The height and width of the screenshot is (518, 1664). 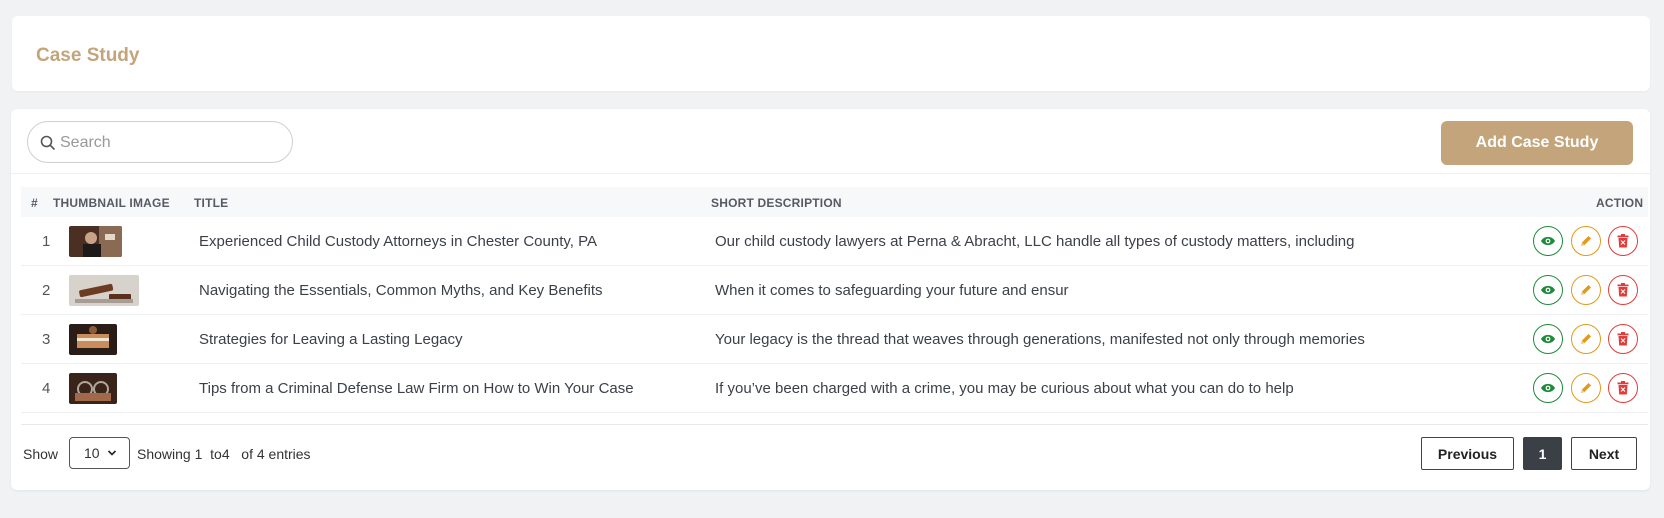 What do you see at coordinates (92, 453) in the screenshot?
I see `page-size-value: 10` at bounding box center [92, 453].